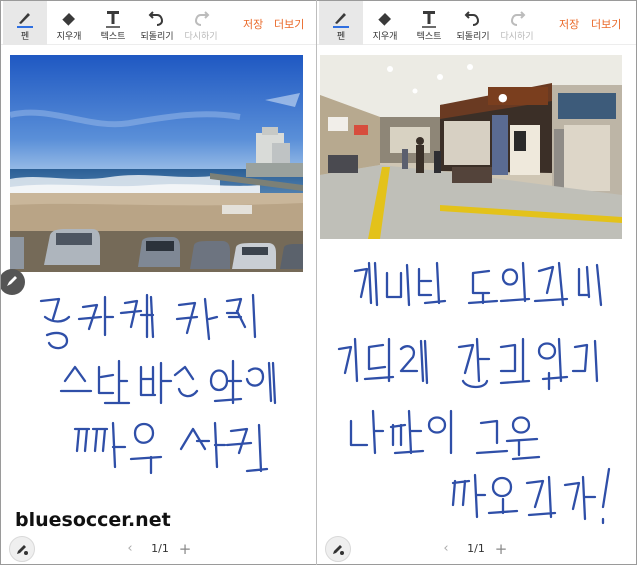  What do you see at coordinates (476, 548) in the screenshot?
I see `right-page-indicator: 1/1` at bounding box center [476, 548].